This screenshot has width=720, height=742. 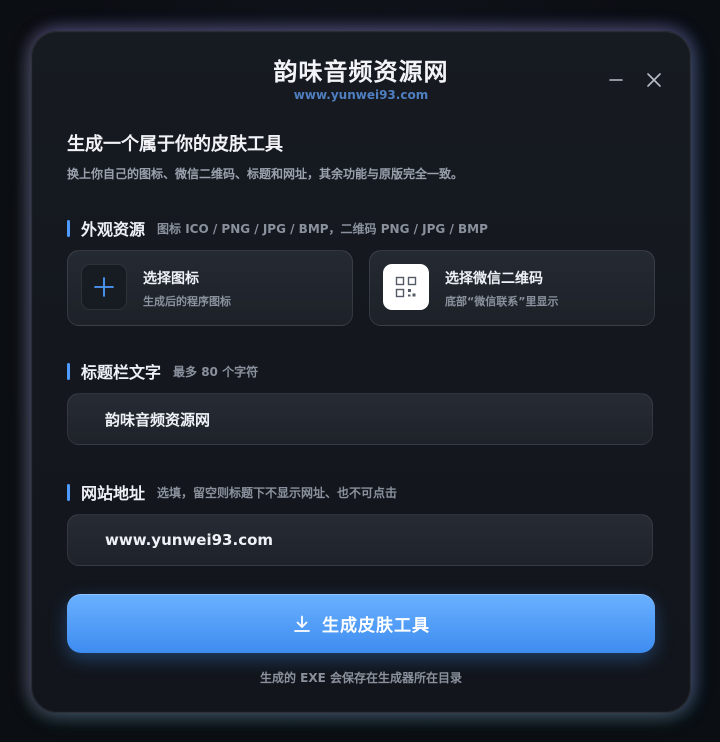 I want to click on close-button, so click(x=654, y=80).